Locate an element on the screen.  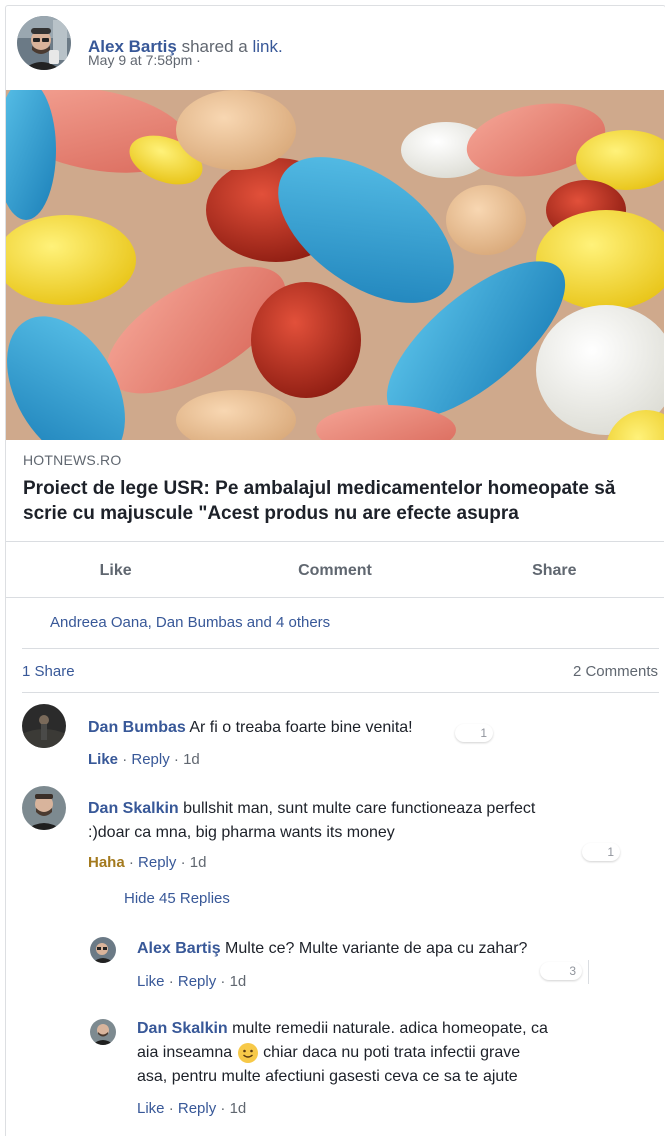
comments-count: 2 Comments is located at coordinates (615, 671).